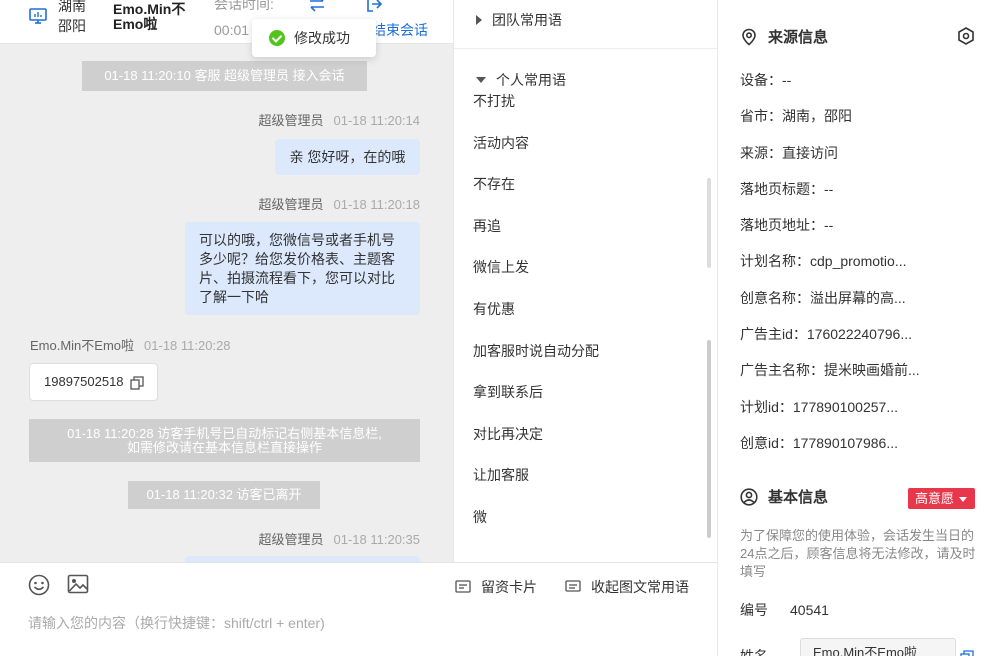 Image resolution: width=995 pixels, height=656 pixels. What do you see at coordinates (72, 26) in the screenshot?
I see `location-city: 邵阳` at bounding box center [72, 26].